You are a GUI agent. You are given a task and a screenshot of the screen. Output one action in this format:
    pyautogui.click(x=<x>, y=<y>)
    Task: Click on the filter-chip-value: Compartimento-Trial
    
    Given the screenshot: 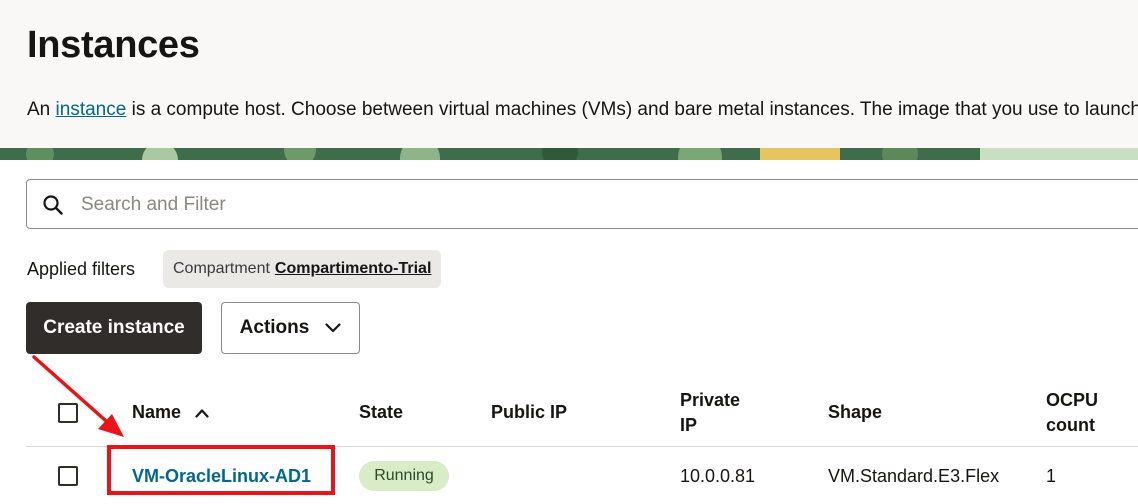 What is the action you would take?
    pyautogui.click(x=353, y=269)
    